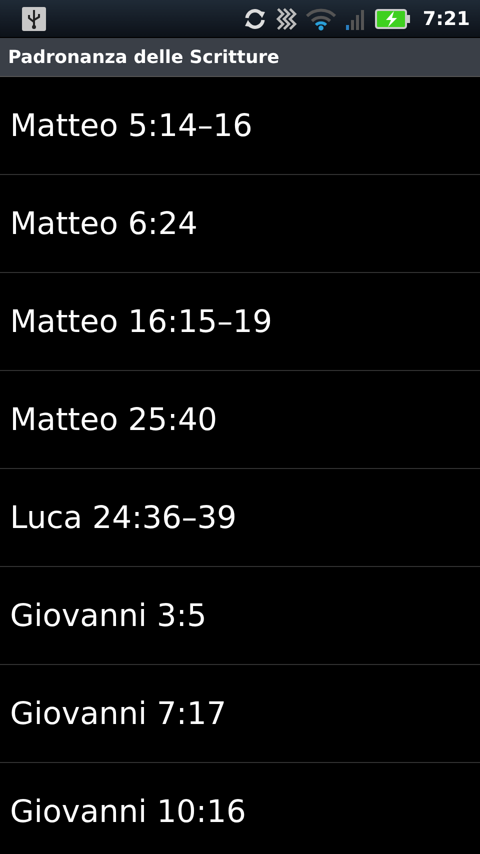  Describe the element at coordinates (34, 18) in the screenshot. I see `usb-icon` at that location.